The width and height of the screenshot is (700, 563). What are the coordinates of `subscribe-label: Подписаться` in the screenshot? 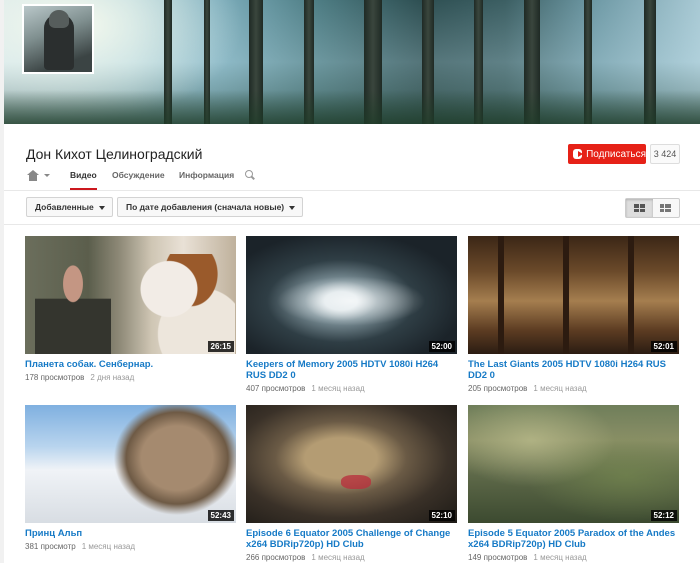 It's located at (616, 154).